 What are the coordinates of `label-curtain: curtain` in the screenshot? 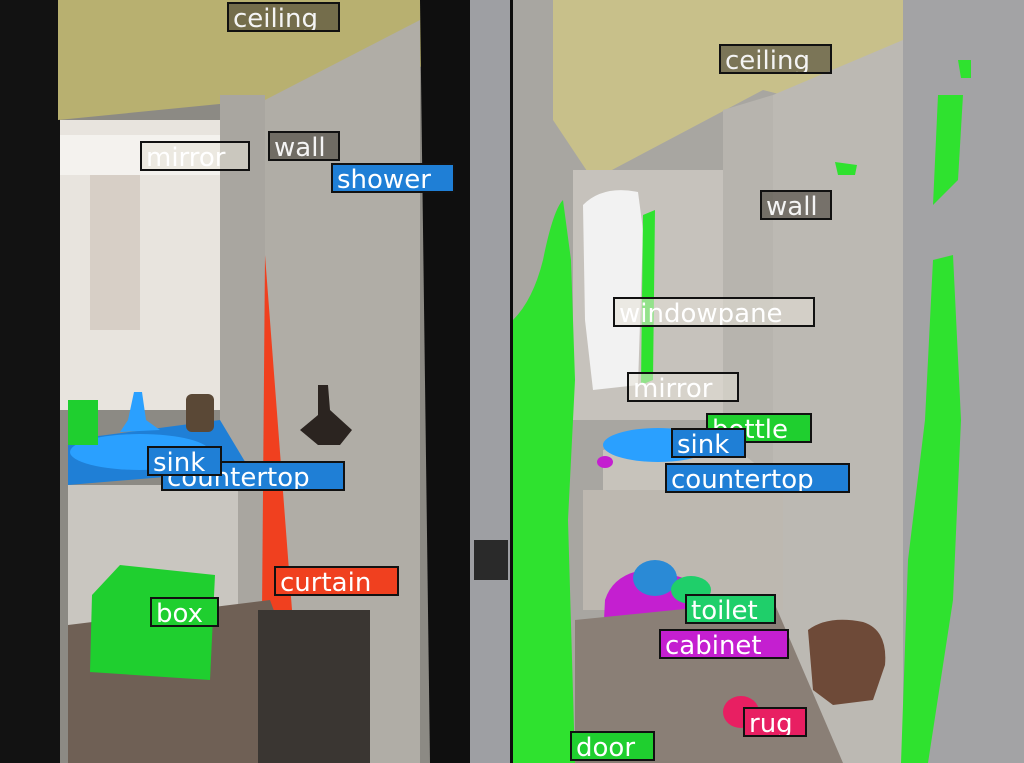 It's located at (336, 581).